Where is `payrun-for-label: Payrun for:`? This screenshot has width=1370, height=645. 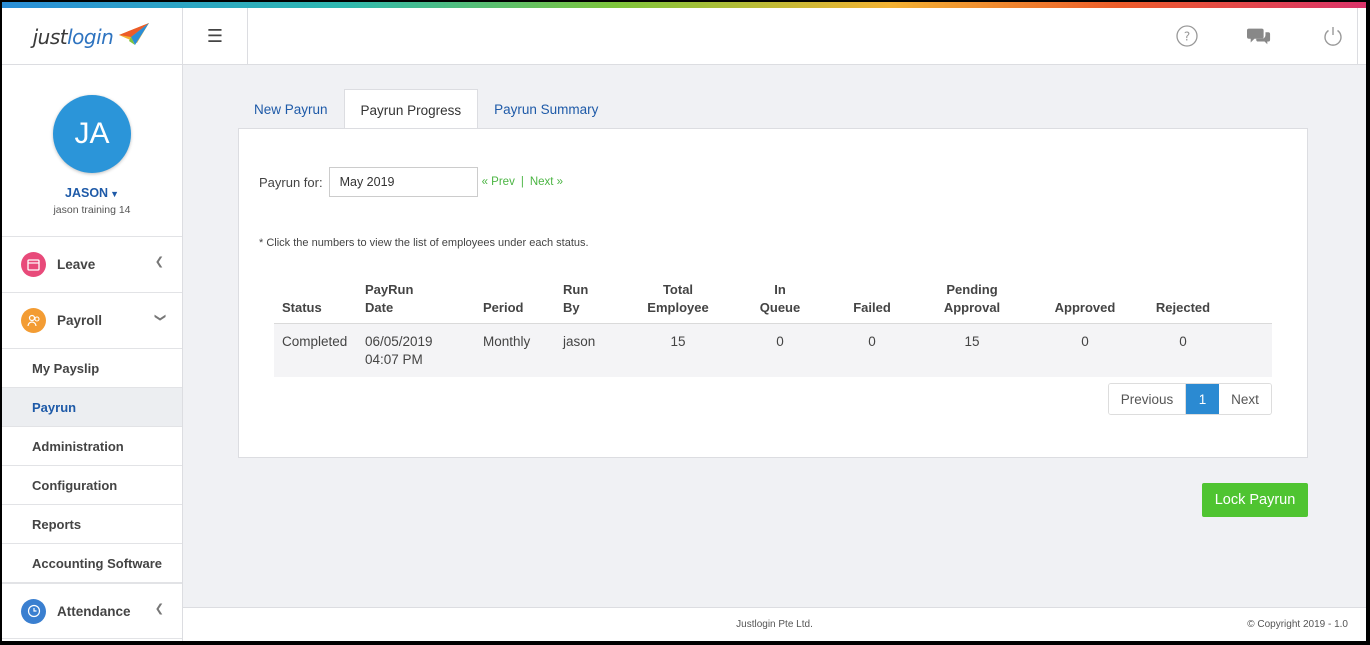
payrun-for-label: Payrun for: is located at coordinates (291, 182).